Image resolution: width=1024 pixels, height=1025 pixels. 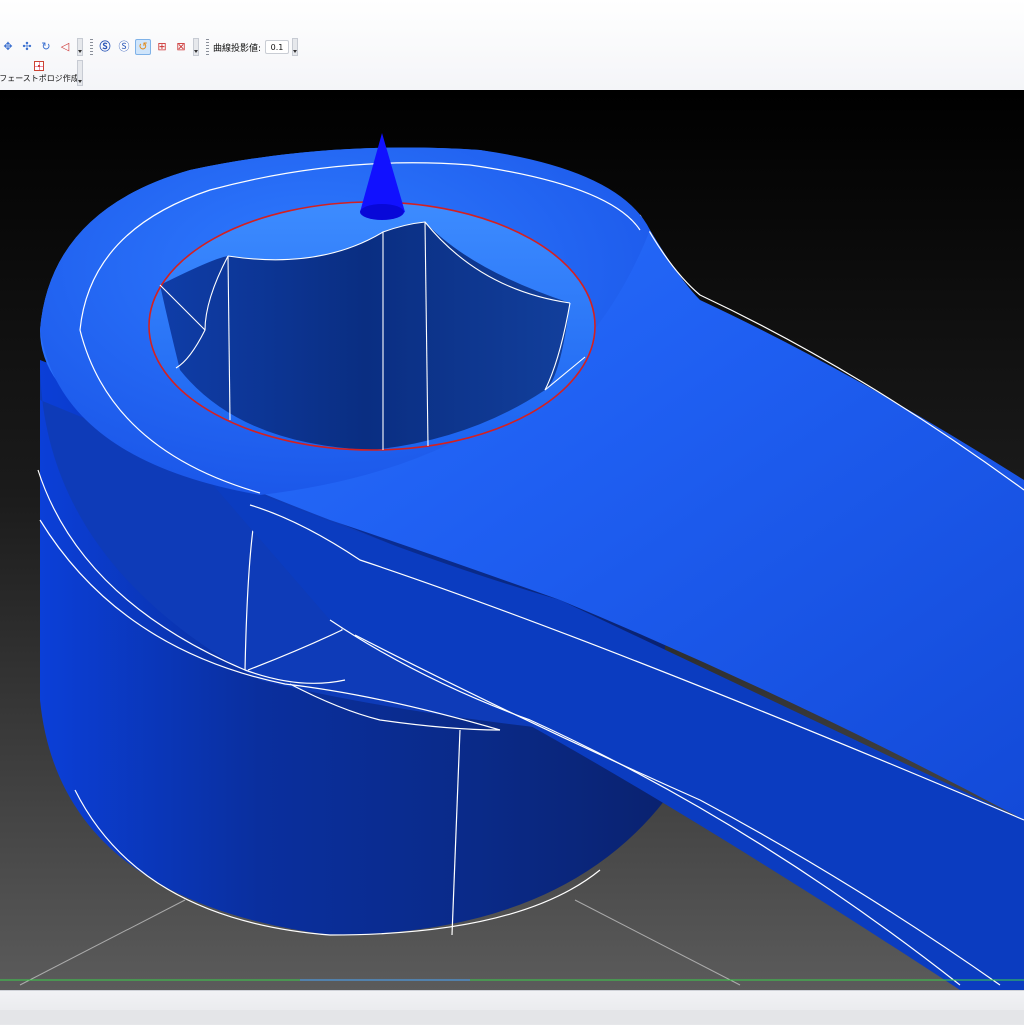 I want to click on face-topology-label: フェーストポロジ作成, so click(x=39, y=78).